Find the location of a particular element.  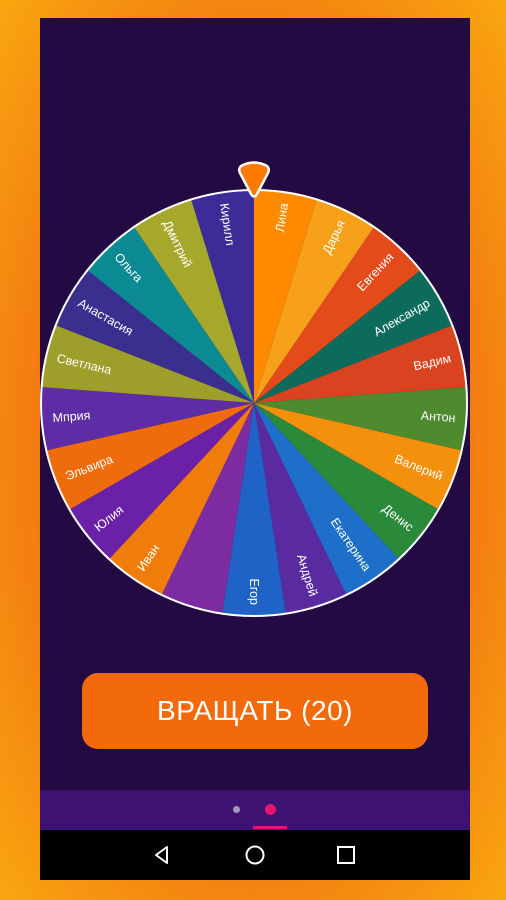

recents-icon is located at coordinates (346, 855).